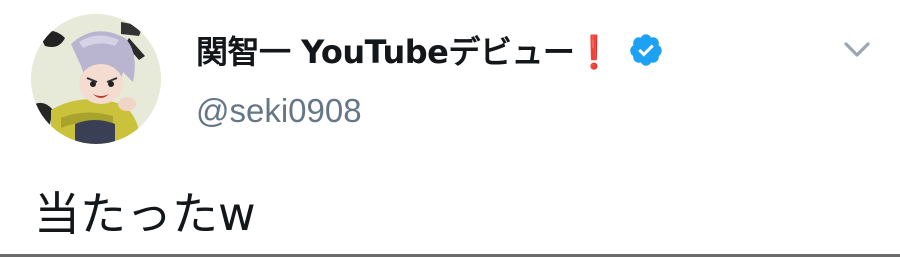  Describe the element at coordinates (405, 50) in the screenshot. I see `display-name: 関智一 YouTubeデビュー❗` at that location.